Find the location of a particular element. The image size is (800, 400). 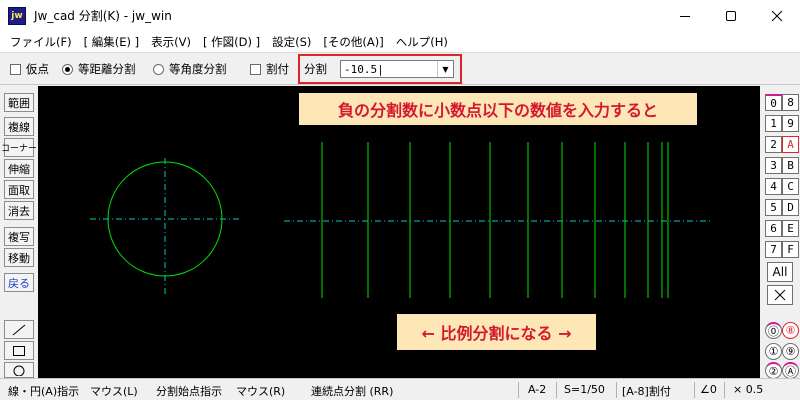

dropdown-arrow-icon: ▼ is located at coordinates (445, 69).